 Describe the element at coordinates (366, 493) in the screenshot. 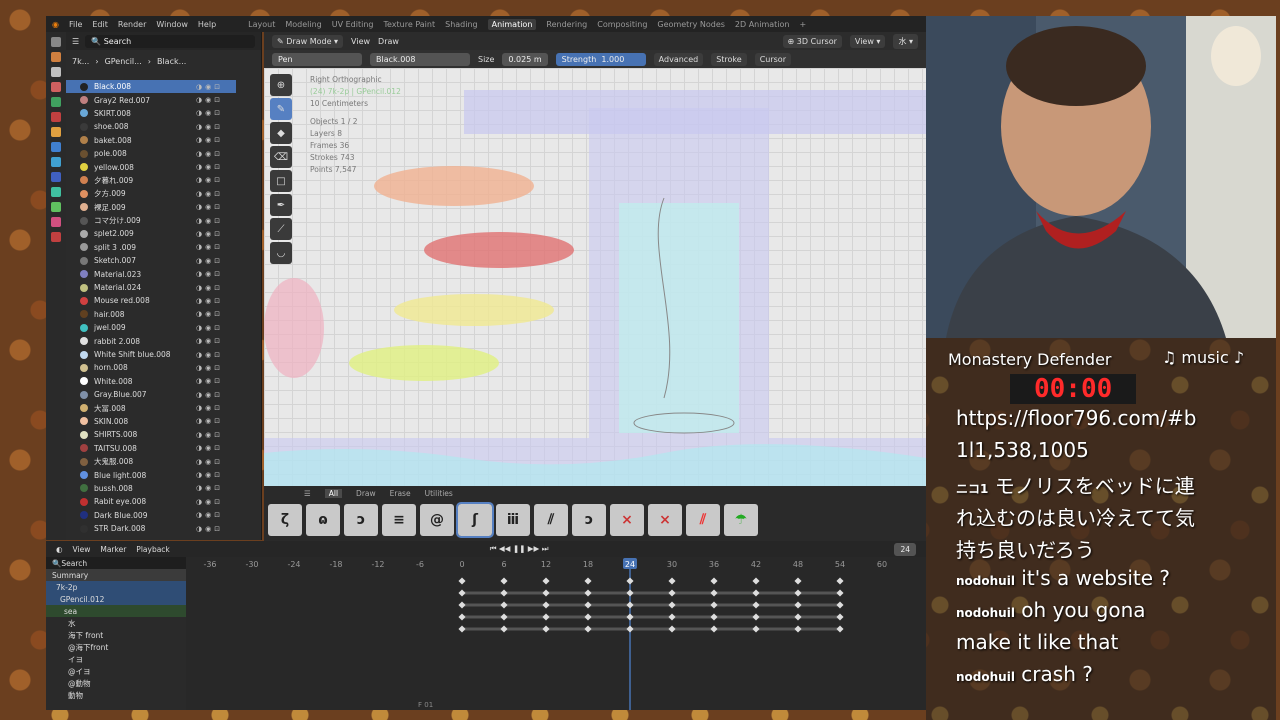

I see `tab-draw: Draw` at that location.